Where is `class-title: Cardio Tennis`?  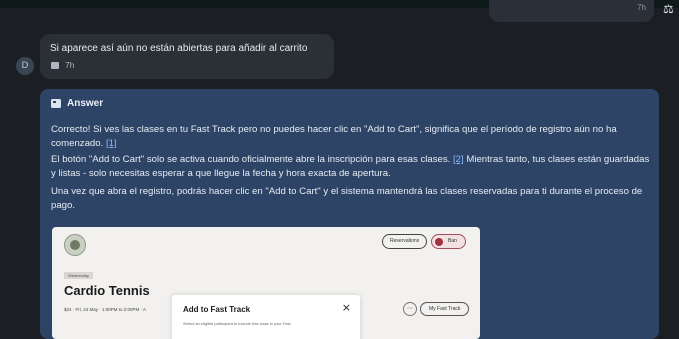
class-title: Cardio Tennis is located at coordinates (107, 290).